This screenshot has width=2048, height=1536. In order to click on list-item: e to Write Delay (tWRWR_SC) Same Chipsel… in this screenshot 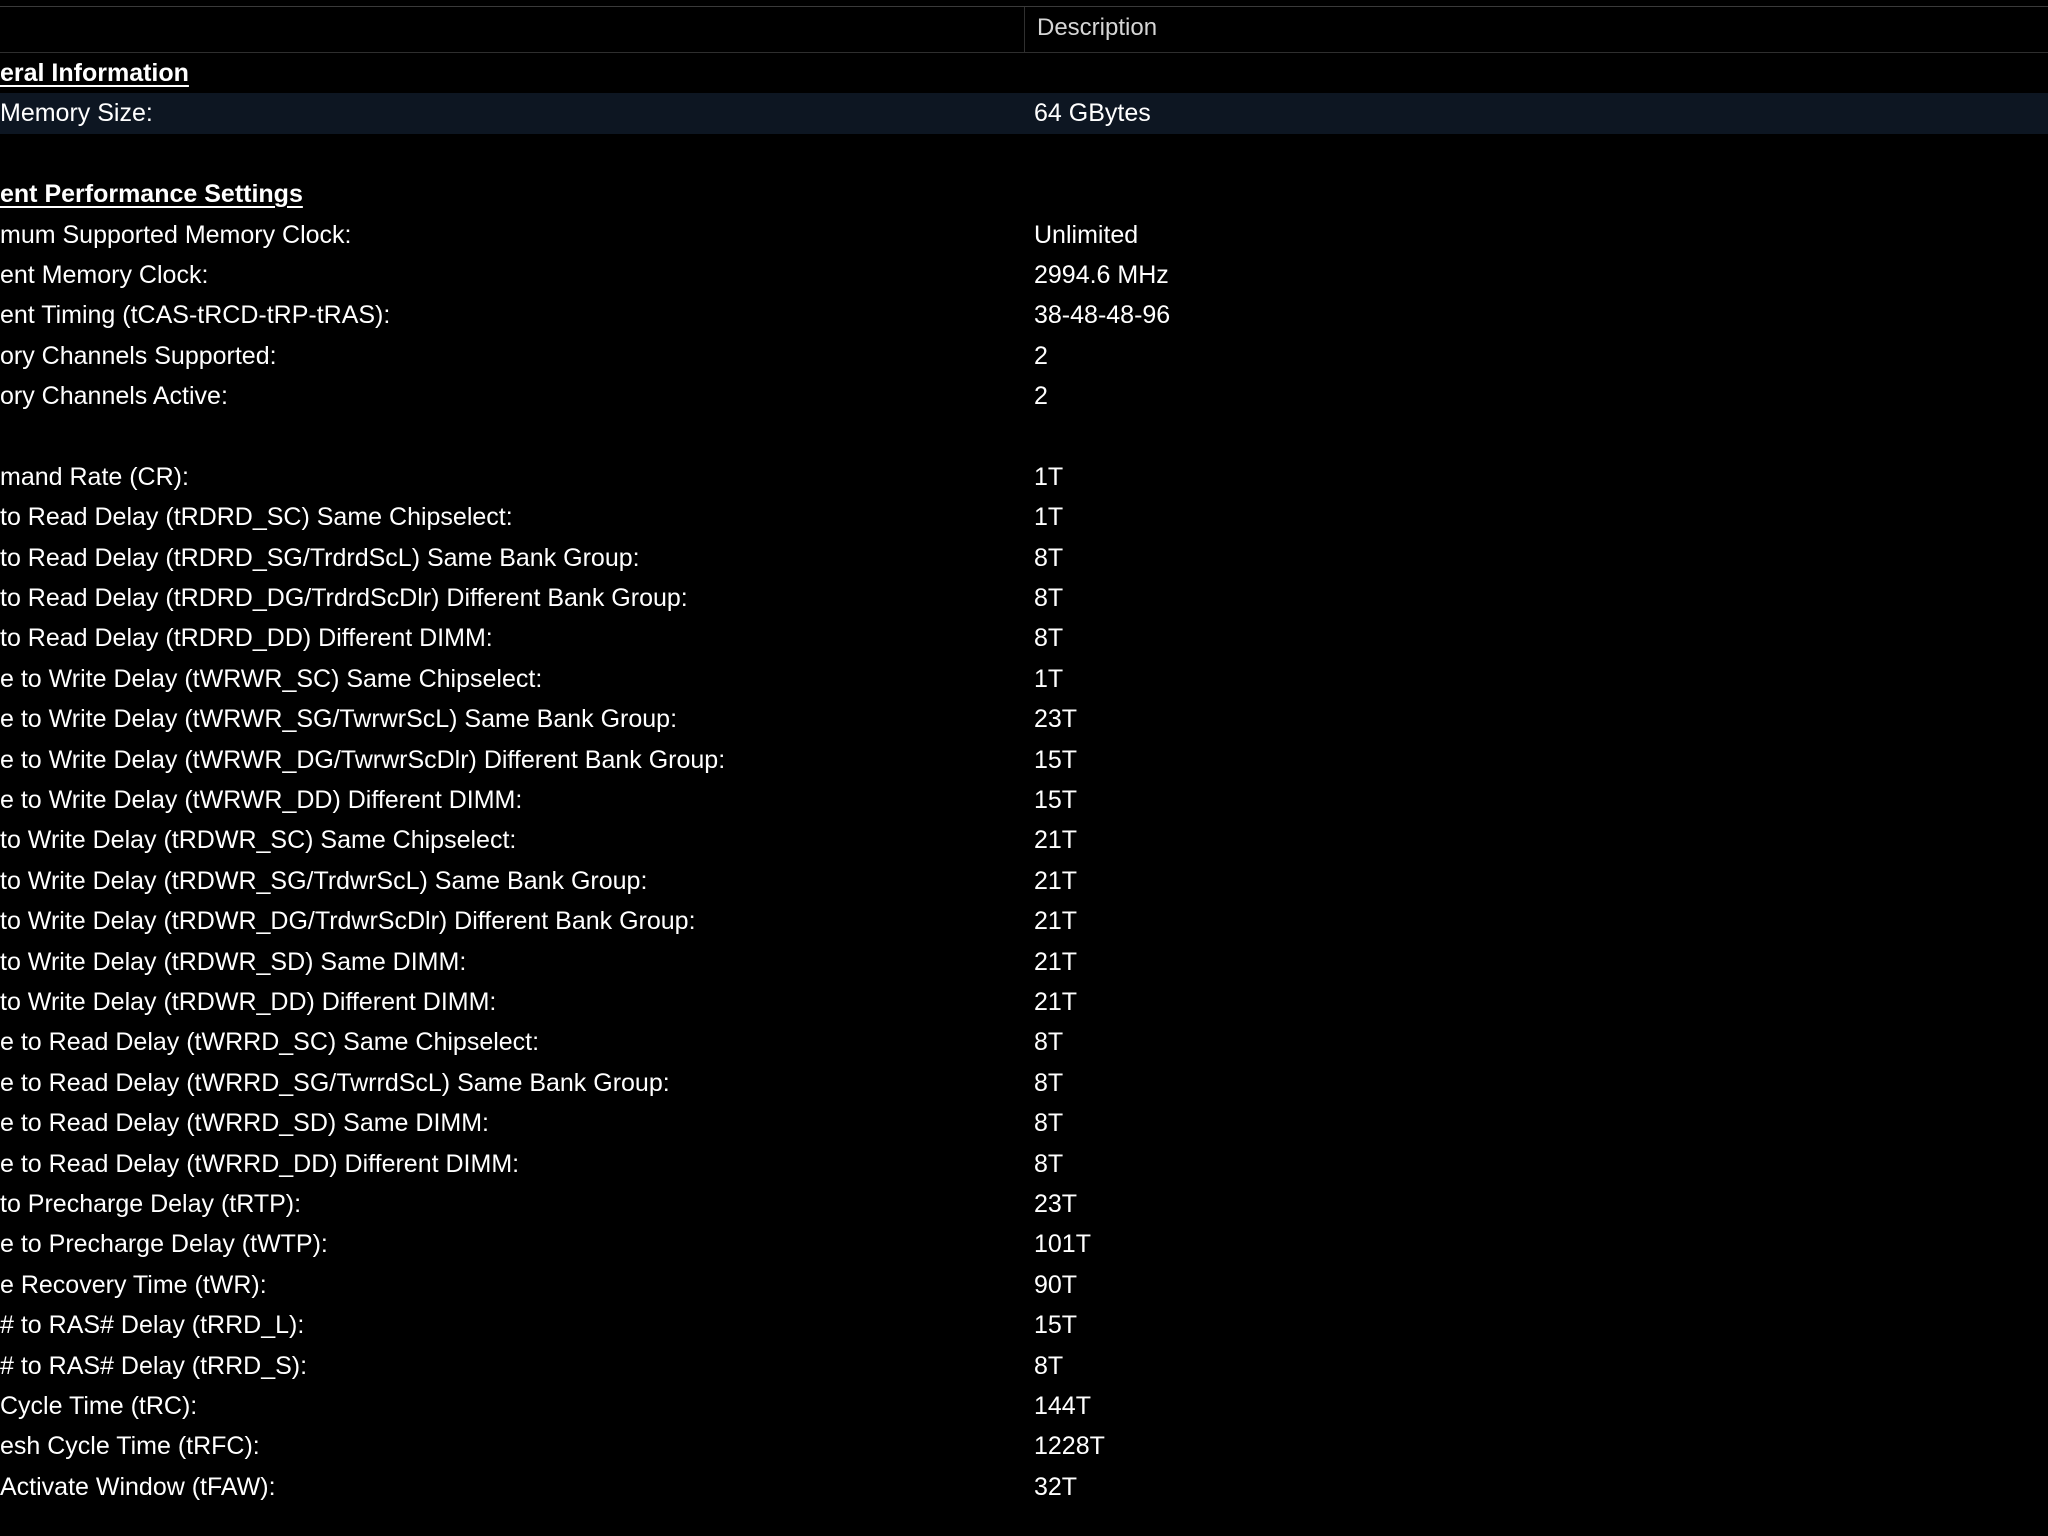, I will do `click(1024, 679)`.